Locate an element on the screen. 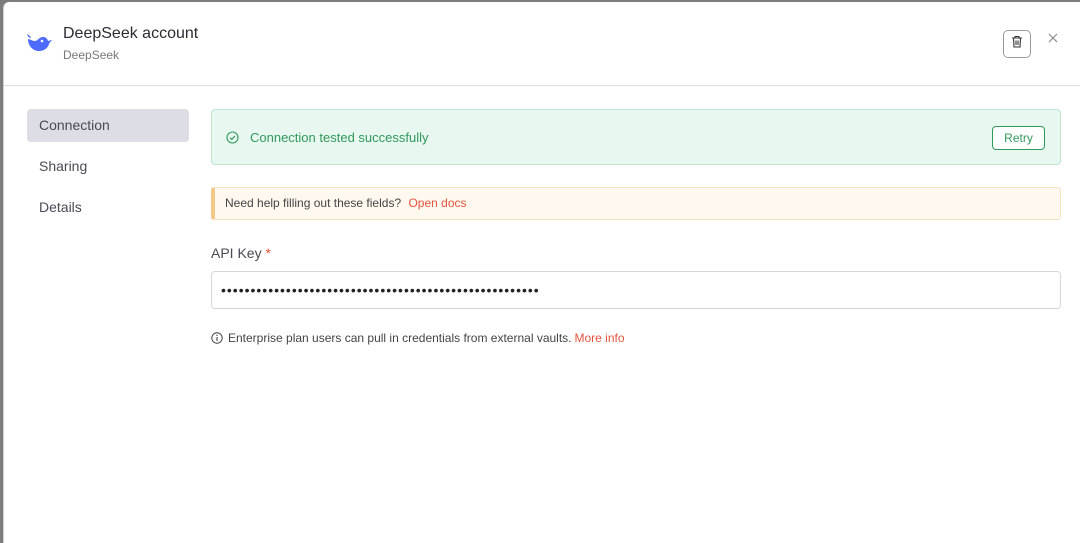 The image size is (1080, 543). modal-subtitle: DeepSeek is located at coordinates (91, 55).